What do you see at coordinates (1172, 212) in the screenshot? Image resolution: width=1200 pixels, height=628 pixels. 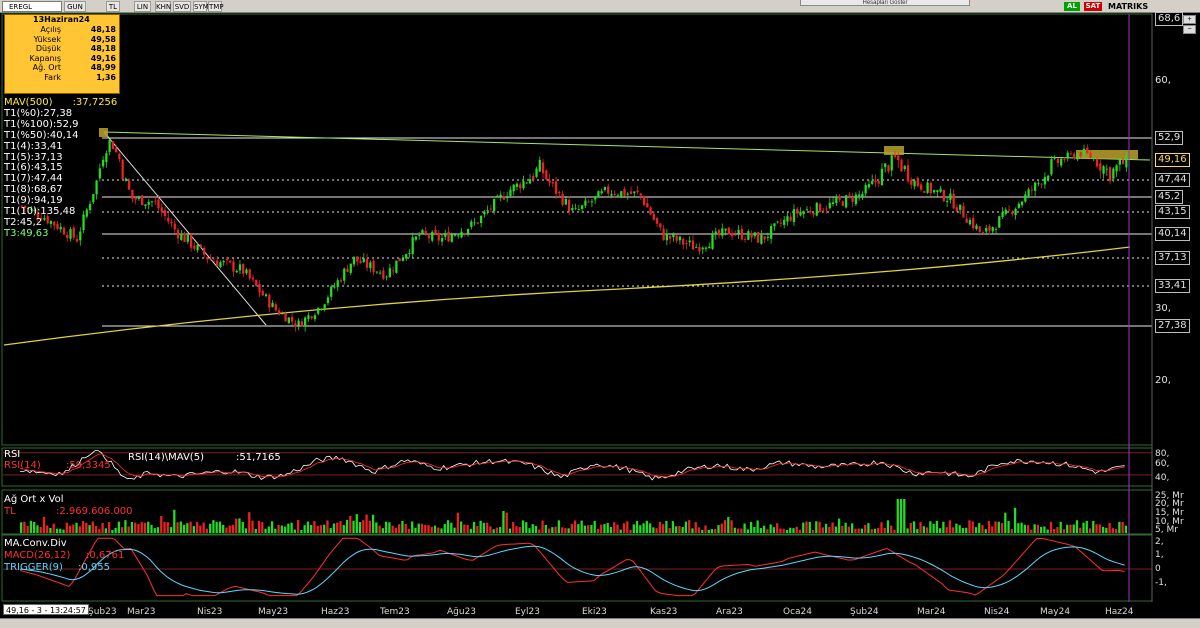 I see `price-axis-label: 43,15` at bounding box center [1172, 212].